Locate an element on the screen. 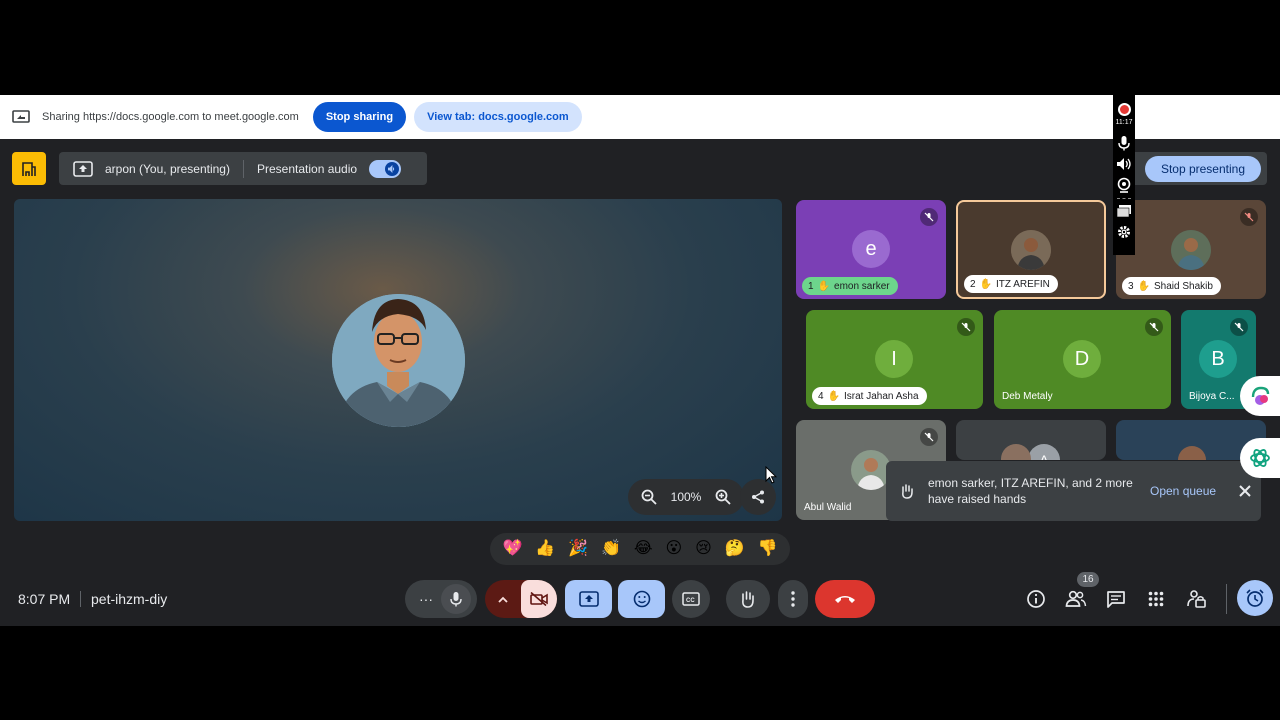  participant-tile: e 1 ✋ emon sarker is located at coordinates (871, 249).